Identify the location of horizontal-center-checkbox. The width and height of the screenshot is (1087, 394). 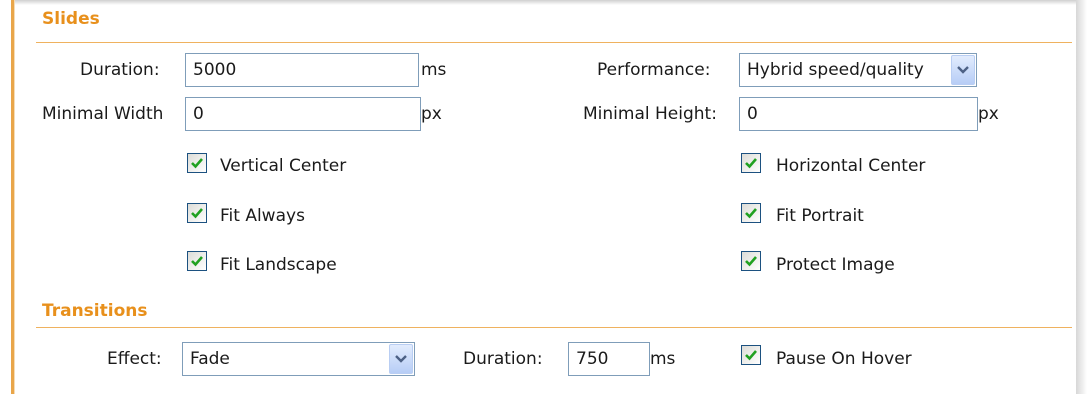
(751, 163).